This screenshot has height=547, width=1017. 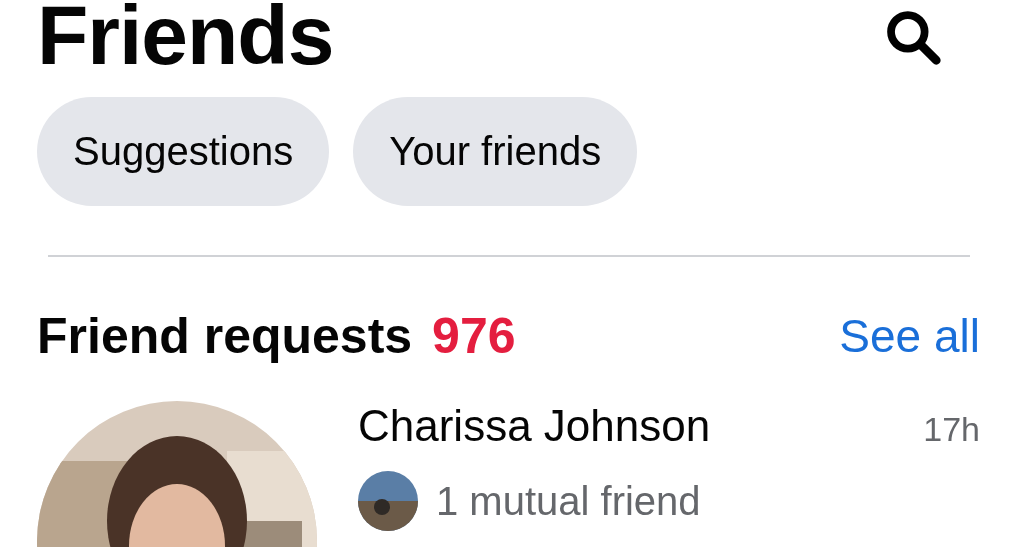 What do you see at coordinates (909, 336) in the screenshot?
I see `see-all-link: See all` at bounding box center [909, 336].